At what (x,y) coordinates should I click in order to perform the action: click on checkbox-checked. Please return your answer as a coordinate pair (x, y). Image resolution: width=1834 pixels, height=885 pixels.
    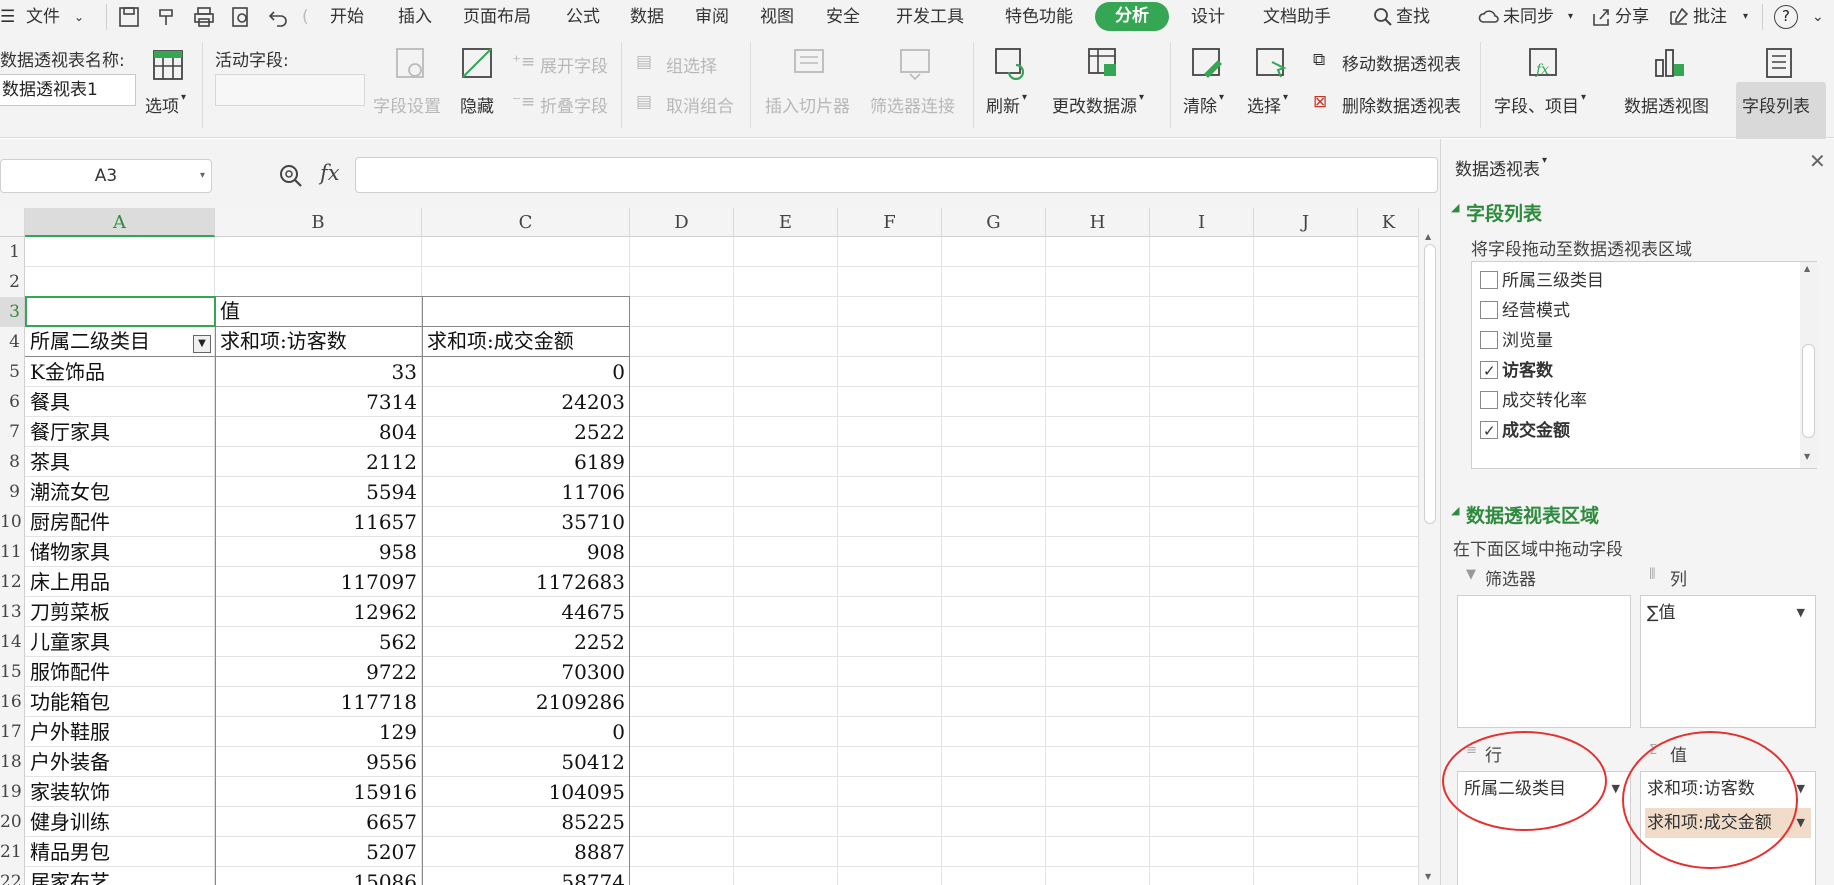
    Looking at the image, I should click on (1489, 431).